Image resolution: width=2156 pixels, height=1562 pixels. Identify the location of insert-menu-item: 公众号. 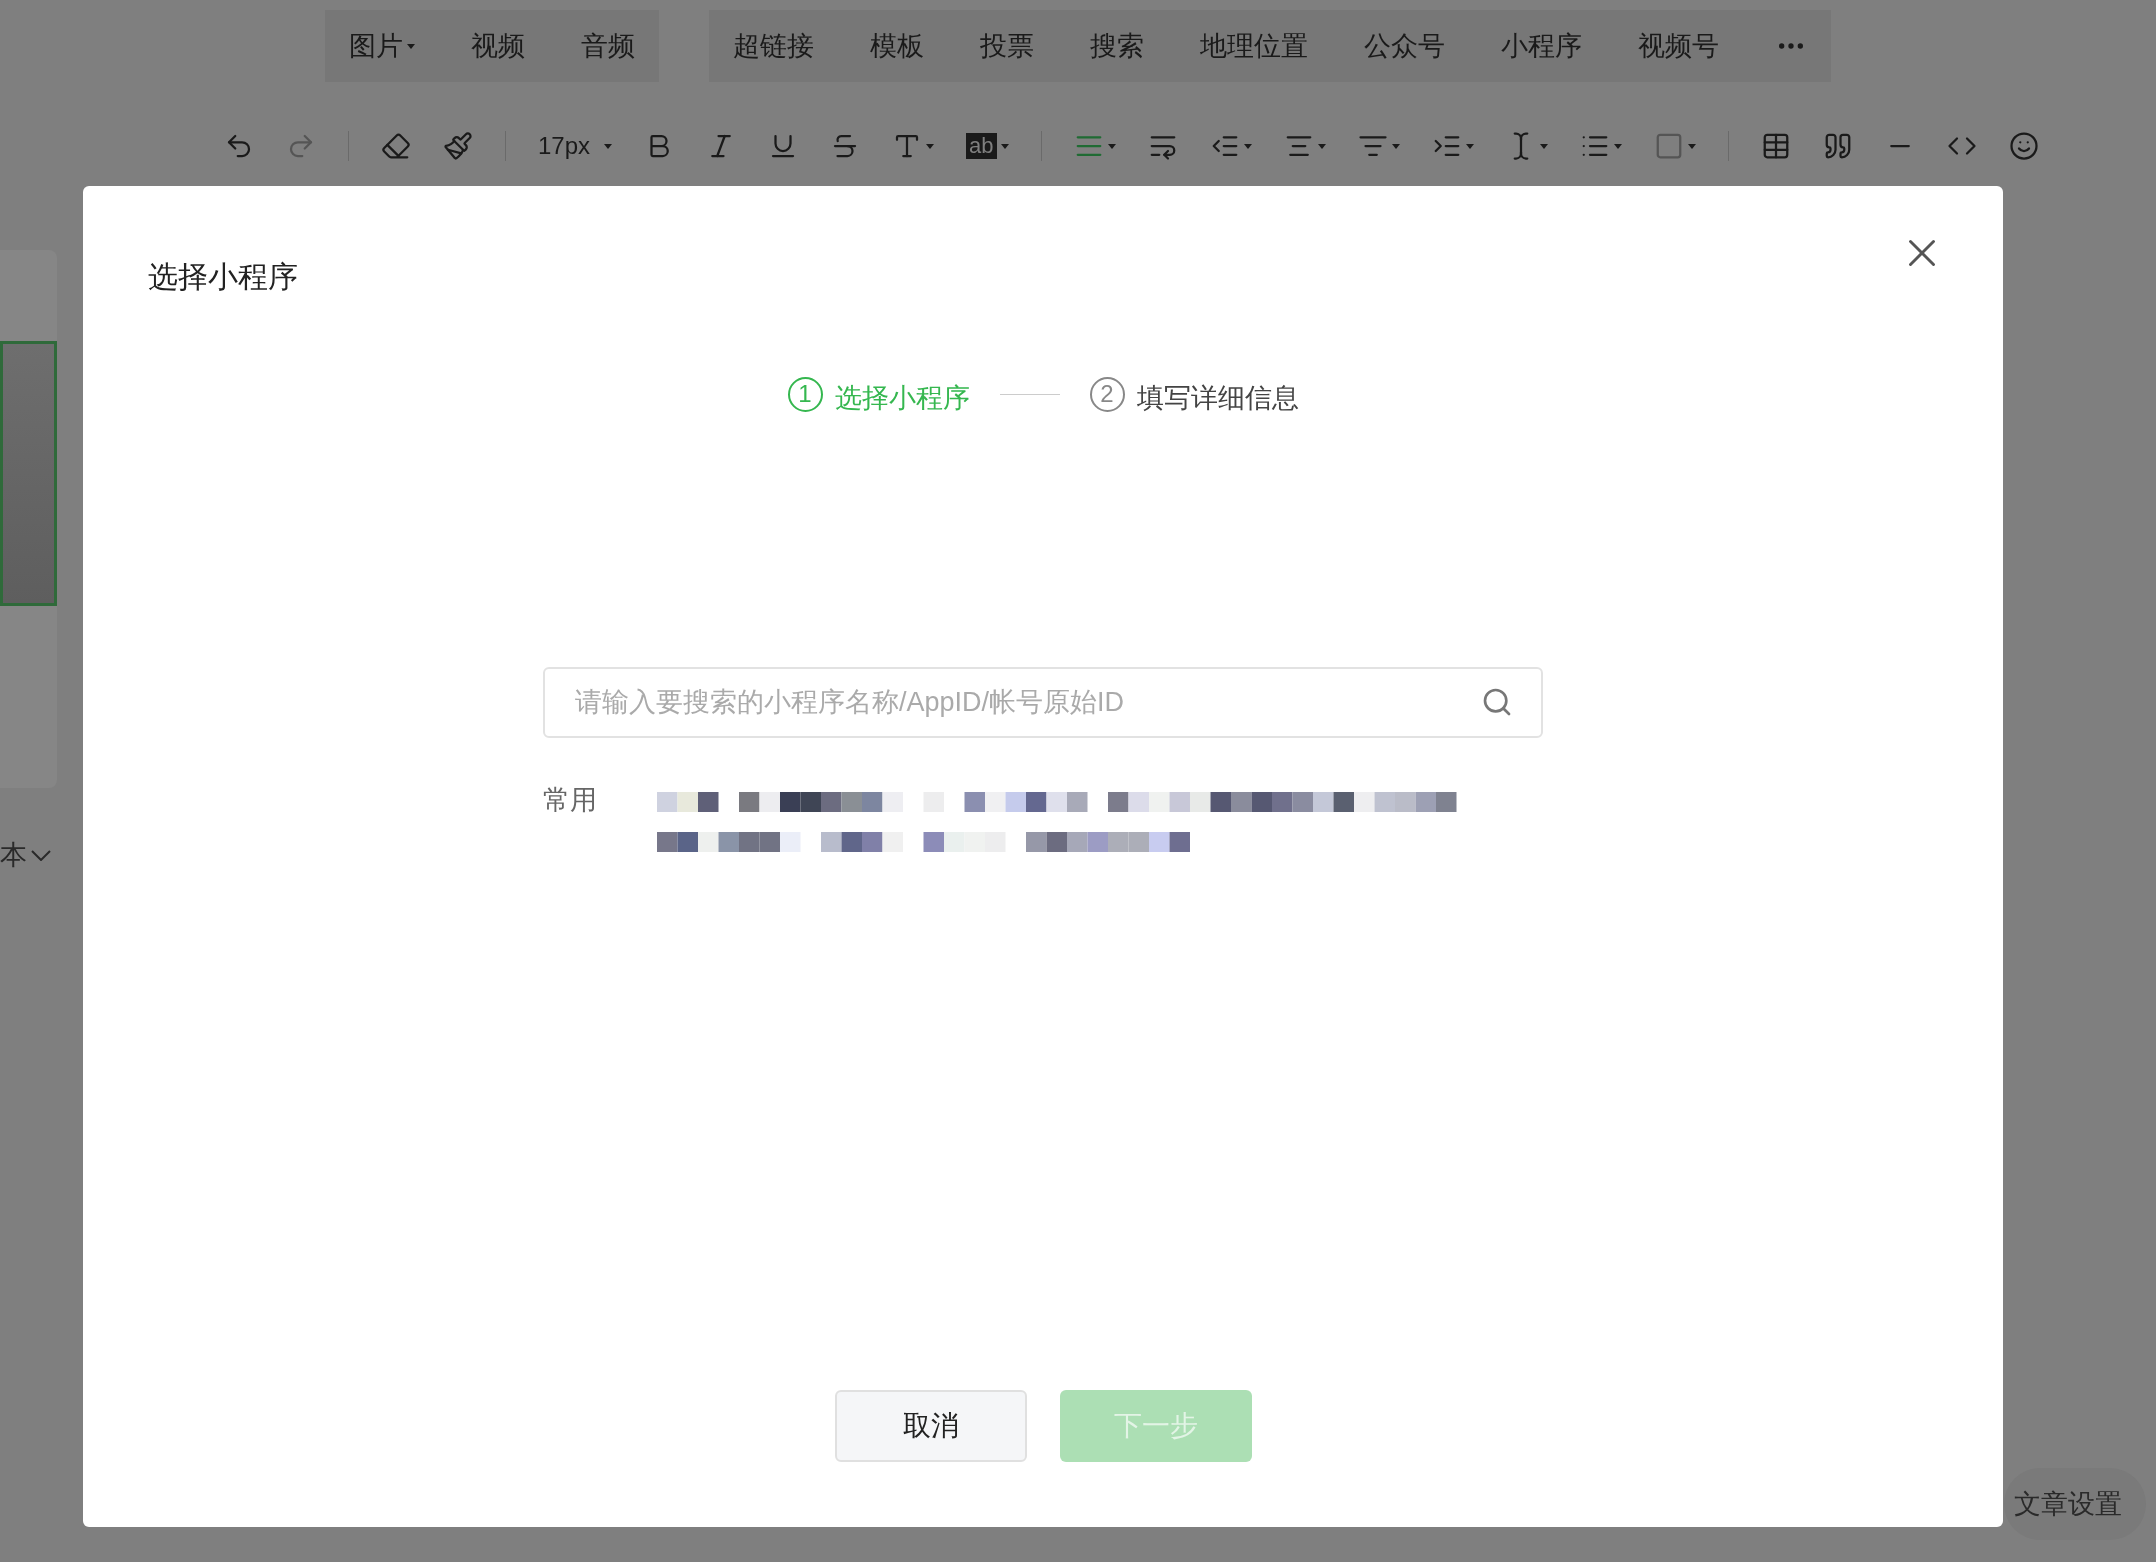
(1404, 46).